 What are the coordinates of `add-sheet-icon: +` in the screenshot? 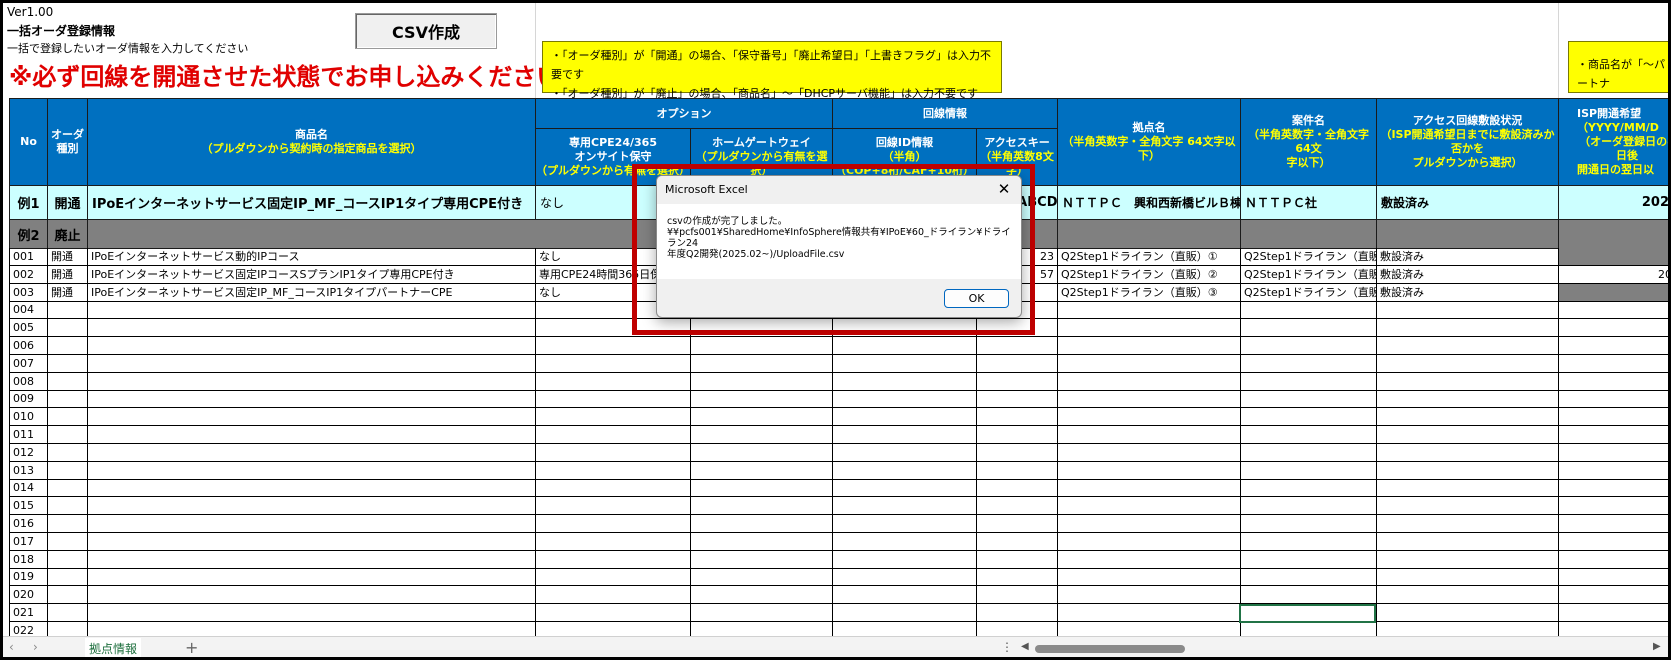 It's located at (191, 647).